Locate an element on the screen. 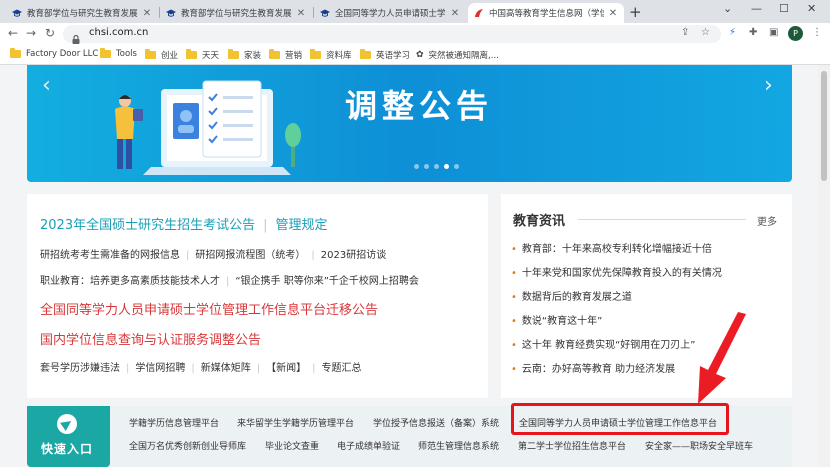 The width and height of the screenshot is (830, 467). profile-avatar: P is located at coordinates (795, 33).